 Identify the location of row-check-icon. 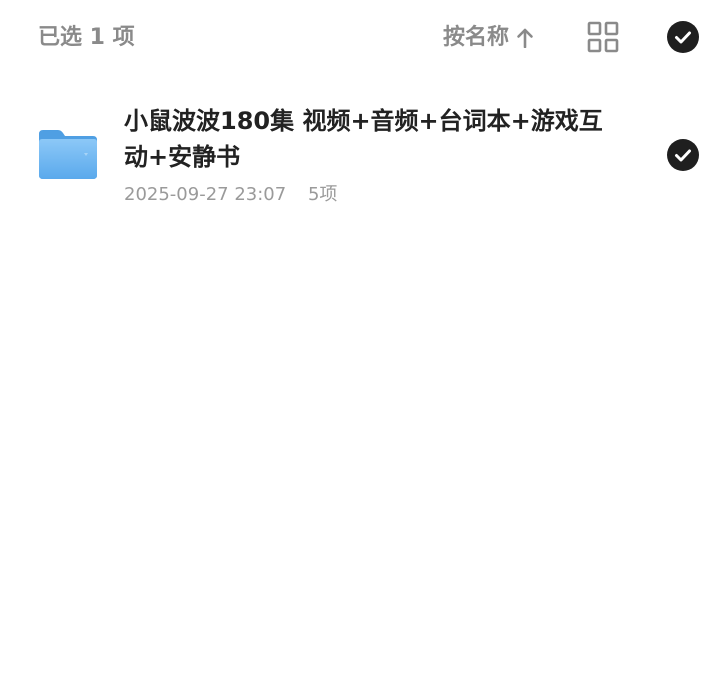
(683, 155).